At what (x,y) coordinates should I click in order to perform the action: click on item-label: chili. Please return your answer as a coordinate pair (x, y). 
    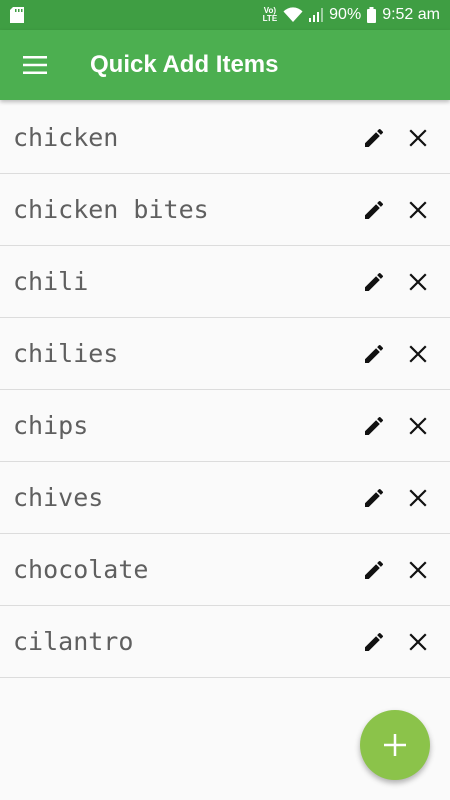
    Looking at the image, I should click on (51, 281).